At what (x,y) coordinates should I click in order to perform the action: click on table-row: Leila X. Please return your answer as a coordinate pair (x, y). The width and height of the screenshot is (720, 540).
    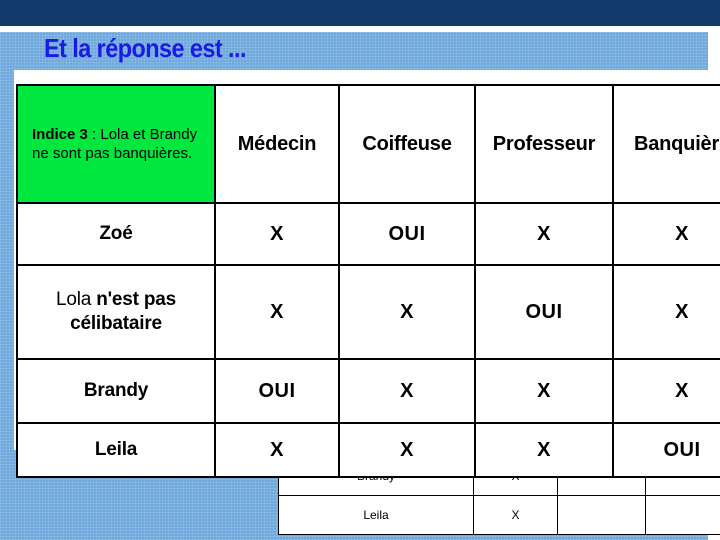
    Looking at the image, I should click on (499, 515).